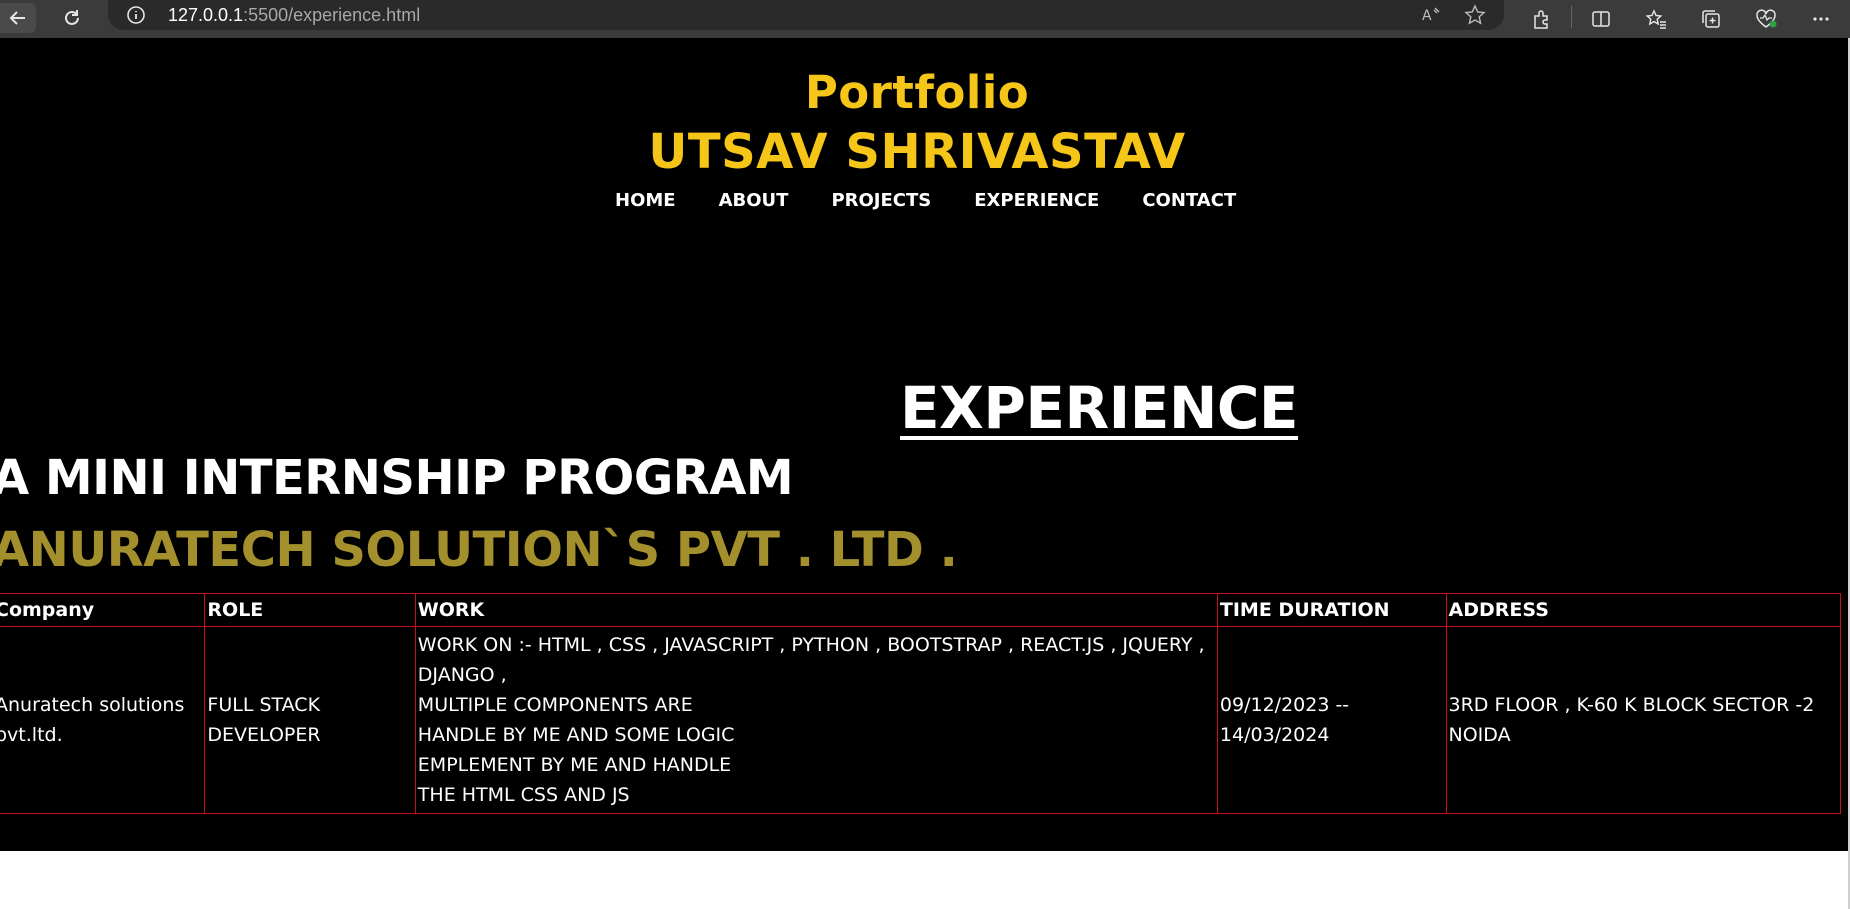 The image size is (1850, 909). Describe the element at coordinates (397, 478) in the screenshot. I see `program-title: A MINI INTERNSHIP PROGRAM` at that location.